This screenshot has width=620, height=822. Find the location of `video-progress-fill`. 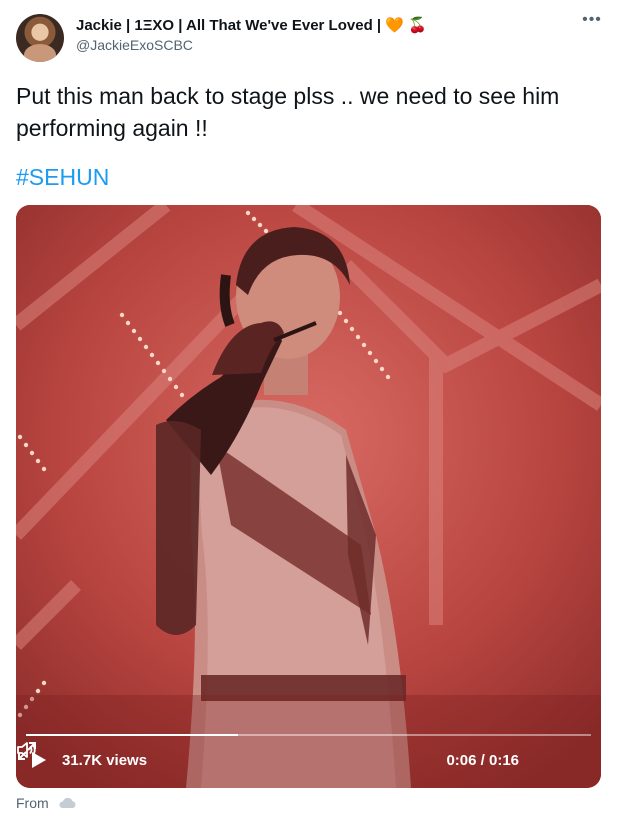

video-progress-fill is located at coordinates (132, 735).